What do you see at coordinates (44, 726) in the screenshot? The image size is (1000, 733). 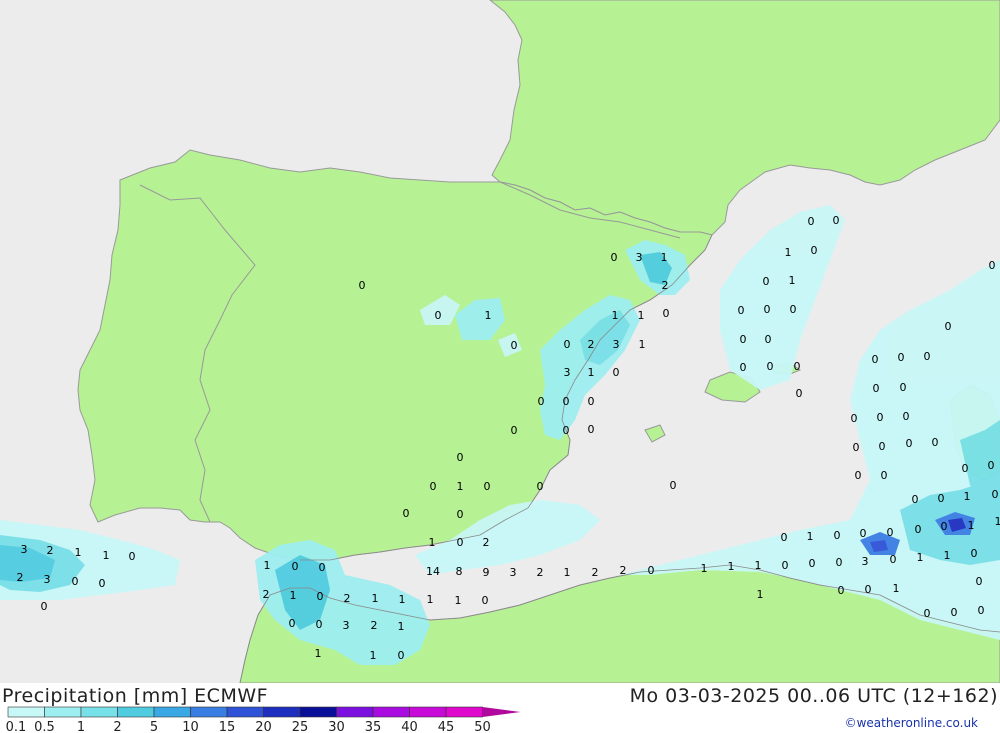 I see `legend-tick-label: 0.5` at bounding box center [44, 726].